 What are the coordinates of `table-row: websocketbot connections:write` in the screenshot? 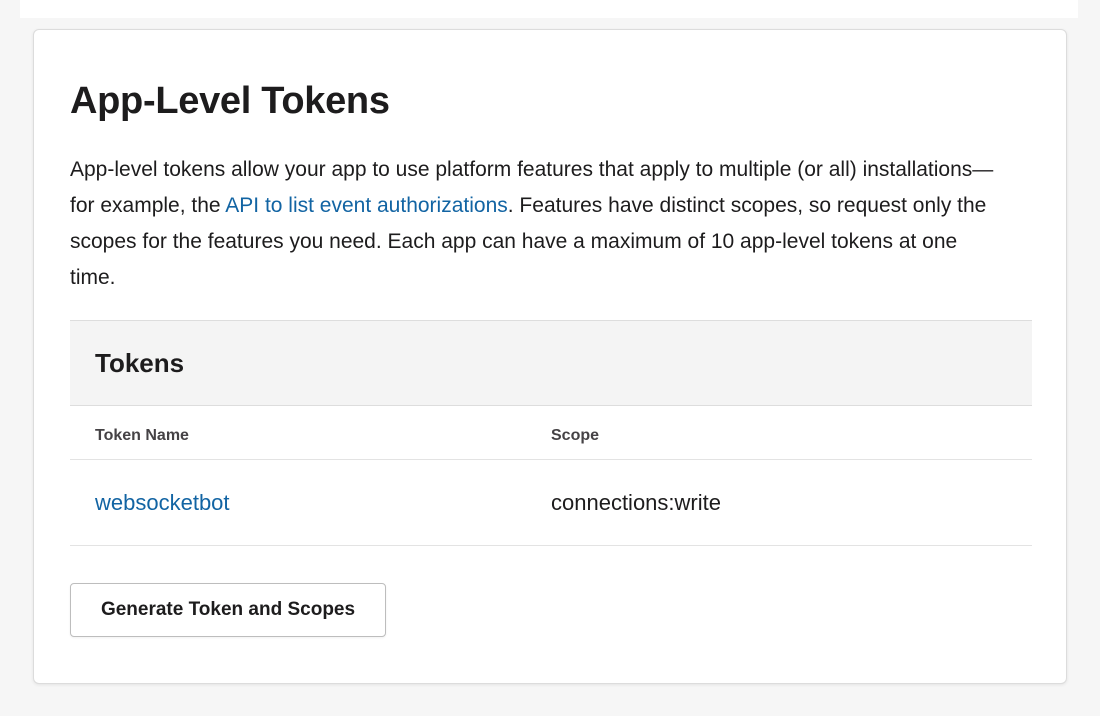 It's located at (551, 503).